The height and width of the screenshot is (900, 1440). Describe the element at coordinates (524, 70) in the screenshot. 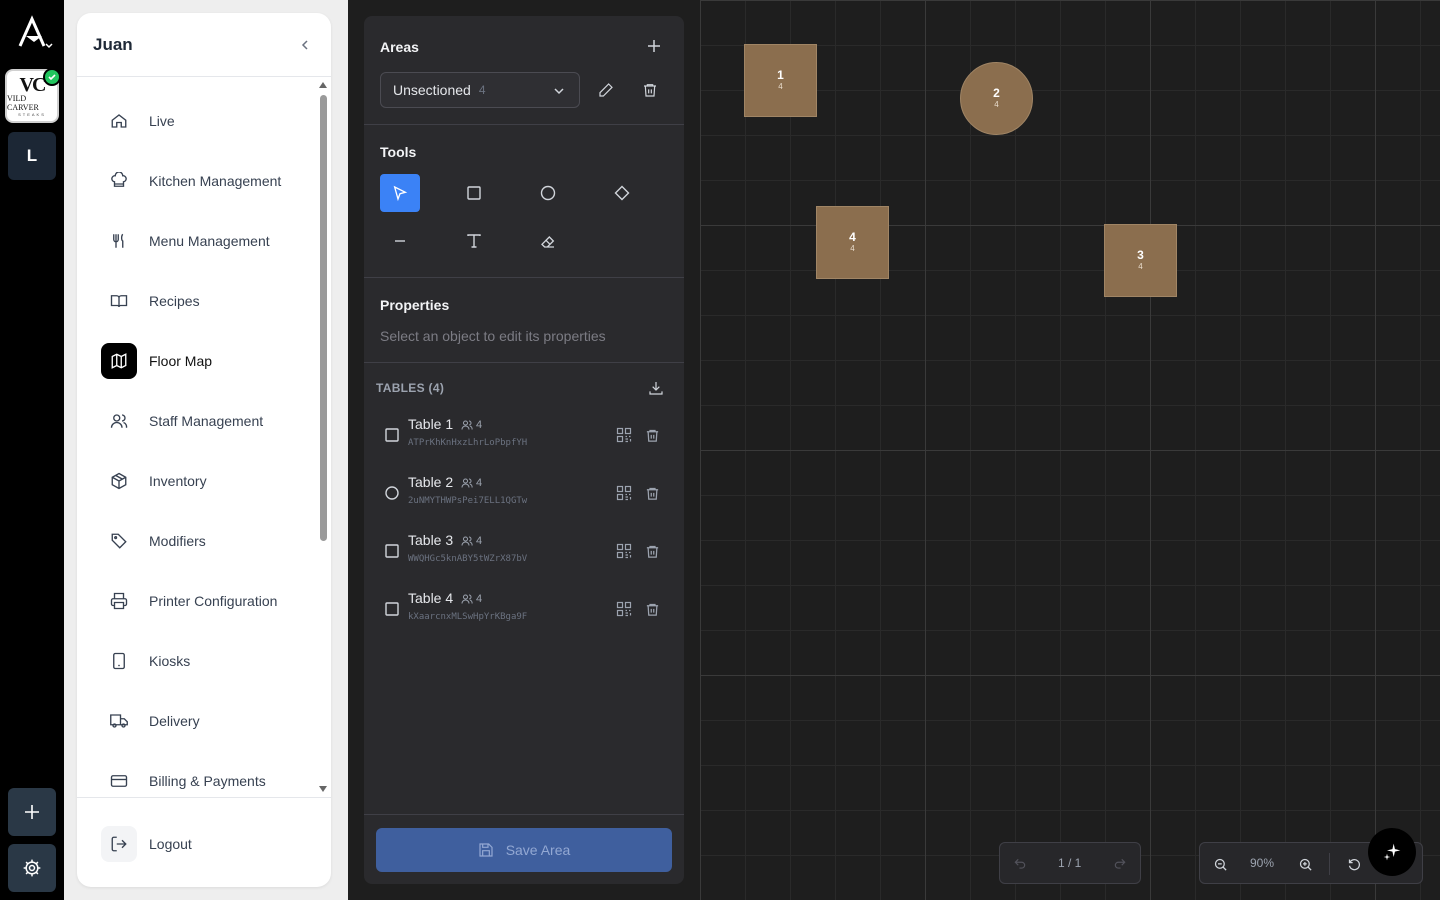

I see `areas-section: Areas Unsectioned 4` at that location.